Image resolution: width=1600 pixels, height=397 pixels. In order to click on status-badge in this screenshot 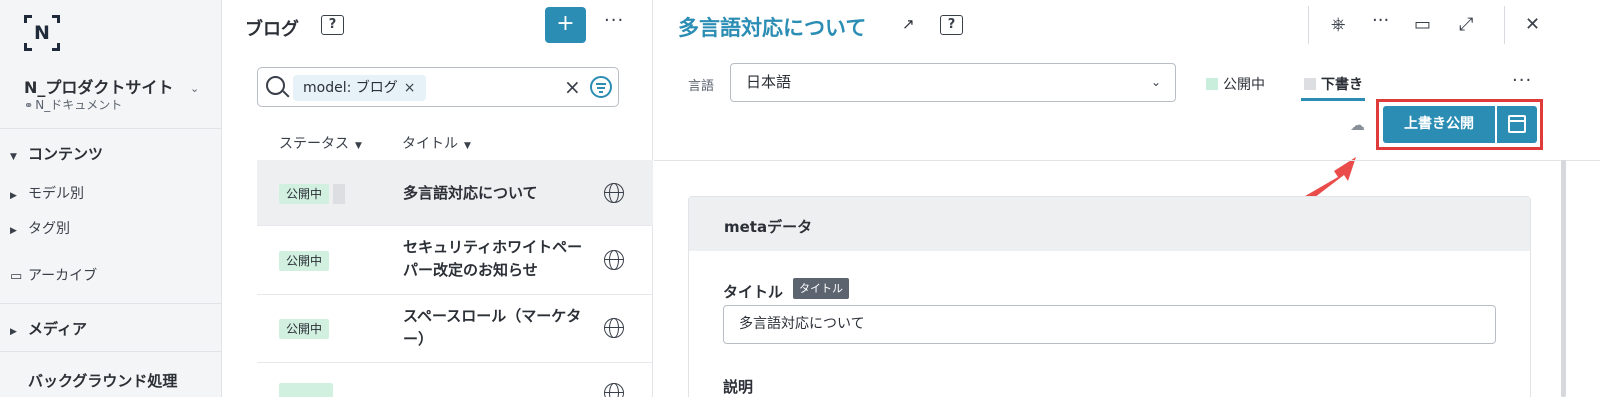, I will do `click(306, 390)`.